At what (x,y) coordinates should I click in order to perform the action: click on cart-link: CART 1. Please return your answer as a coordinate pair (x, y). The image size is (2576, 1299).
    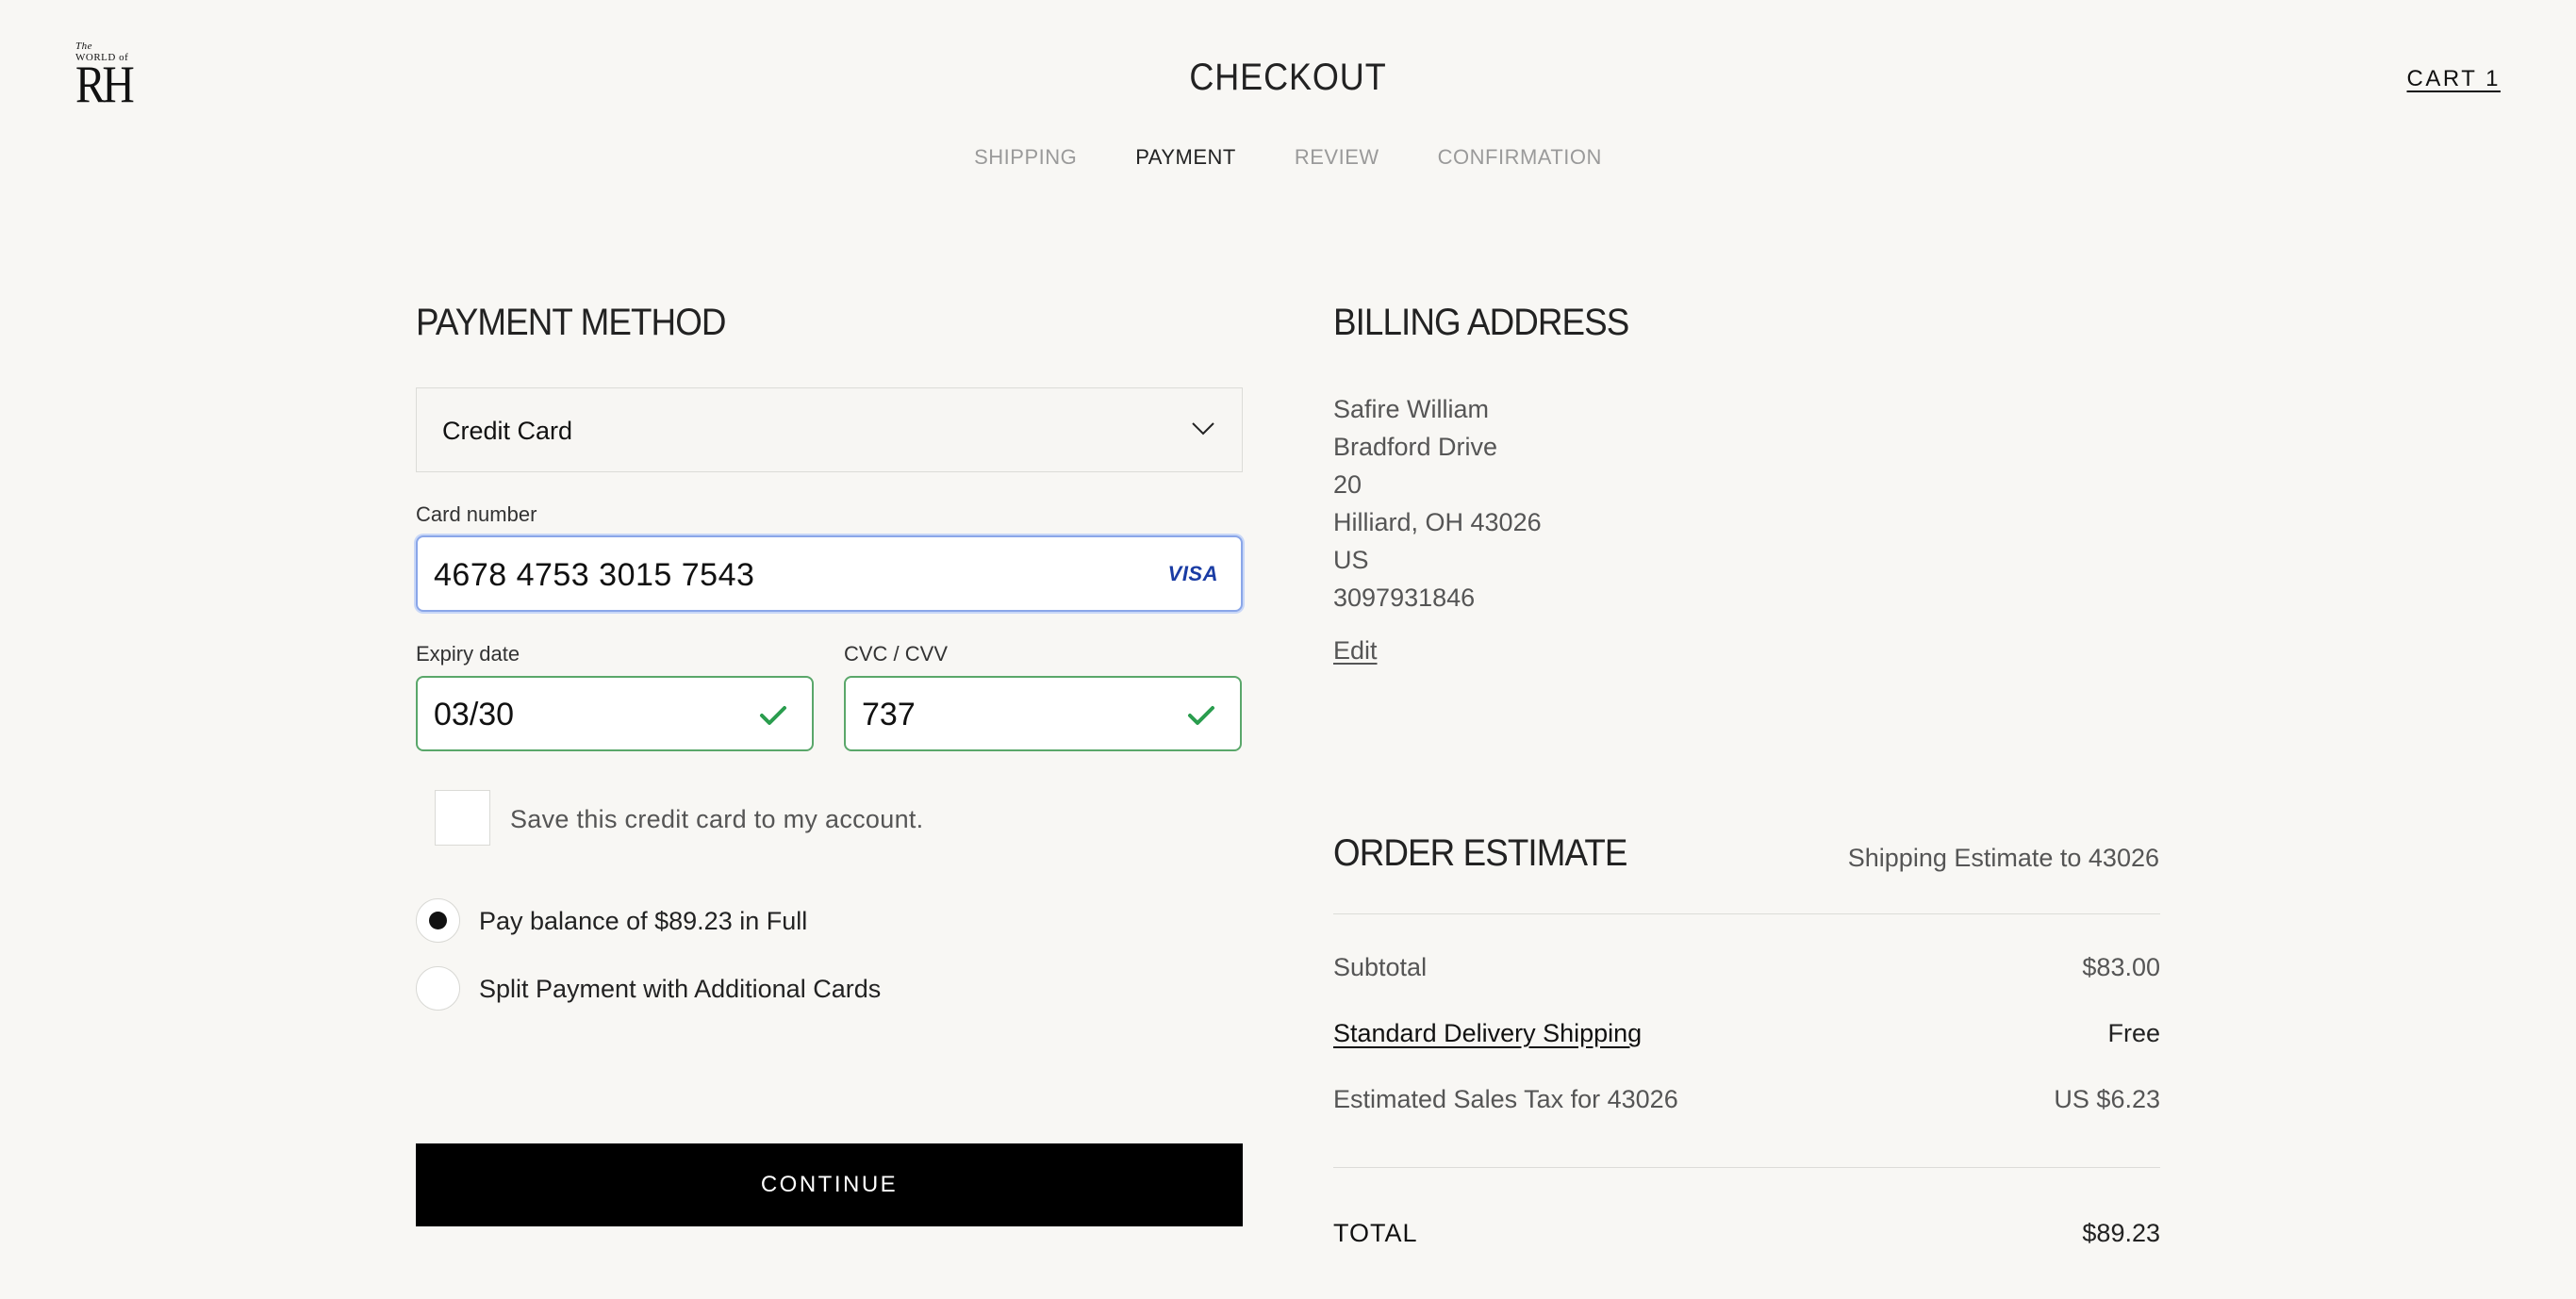
    Looking at the image, I should click on (2454, 79).